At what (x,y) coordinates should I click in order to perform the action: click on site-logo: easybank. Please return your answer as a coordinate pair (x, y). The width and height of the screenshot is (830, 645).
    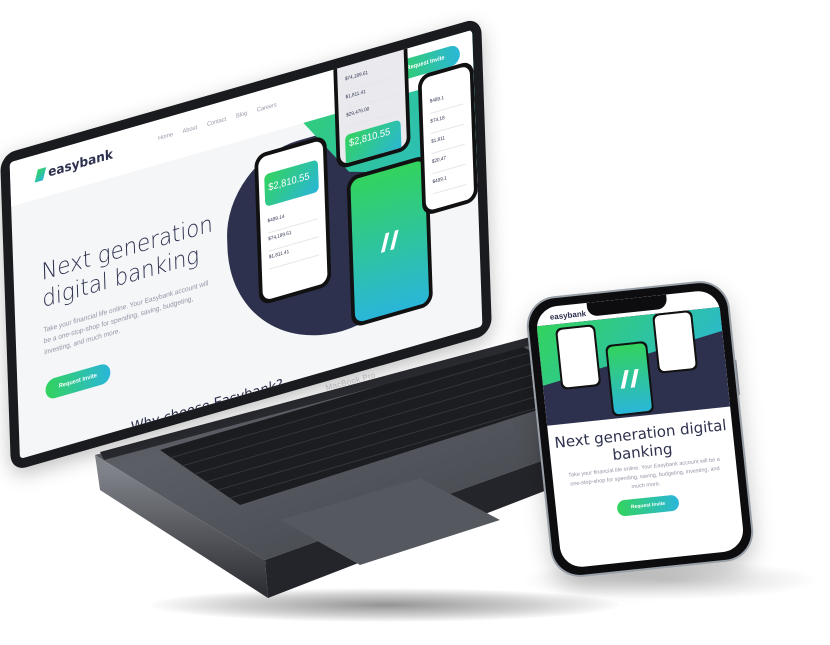
    Looking at the image, I should click on (74, 165).